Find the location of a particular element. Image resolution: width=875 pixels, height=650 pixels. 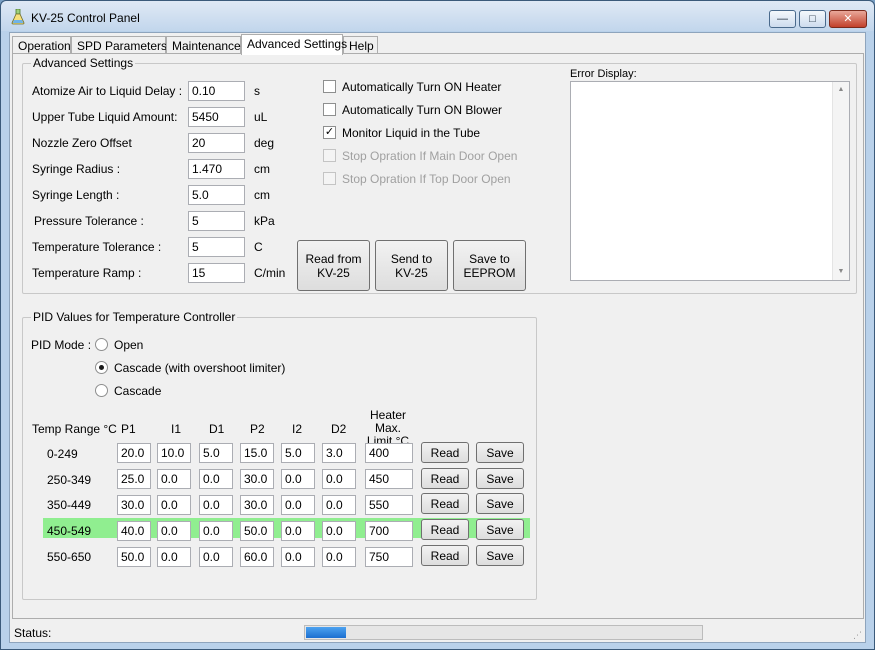

scroll-down-icon: ▼ is located at coordinates (841, 272).